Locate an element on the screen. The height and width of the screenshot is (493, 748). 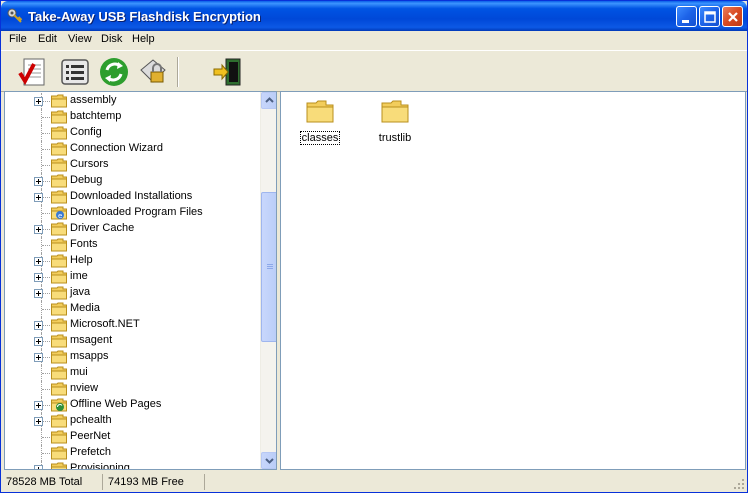
tree-item: Config is located at coordinates (133, 133).